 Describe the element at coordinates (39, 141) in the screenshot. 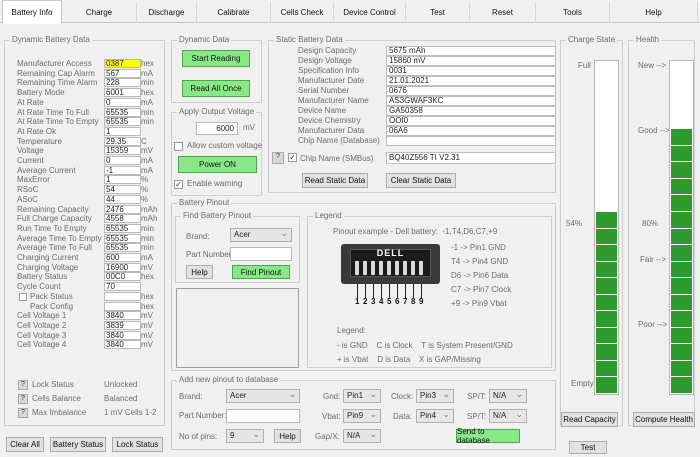

I see `dynamic-row-label: Temperature` at that location.